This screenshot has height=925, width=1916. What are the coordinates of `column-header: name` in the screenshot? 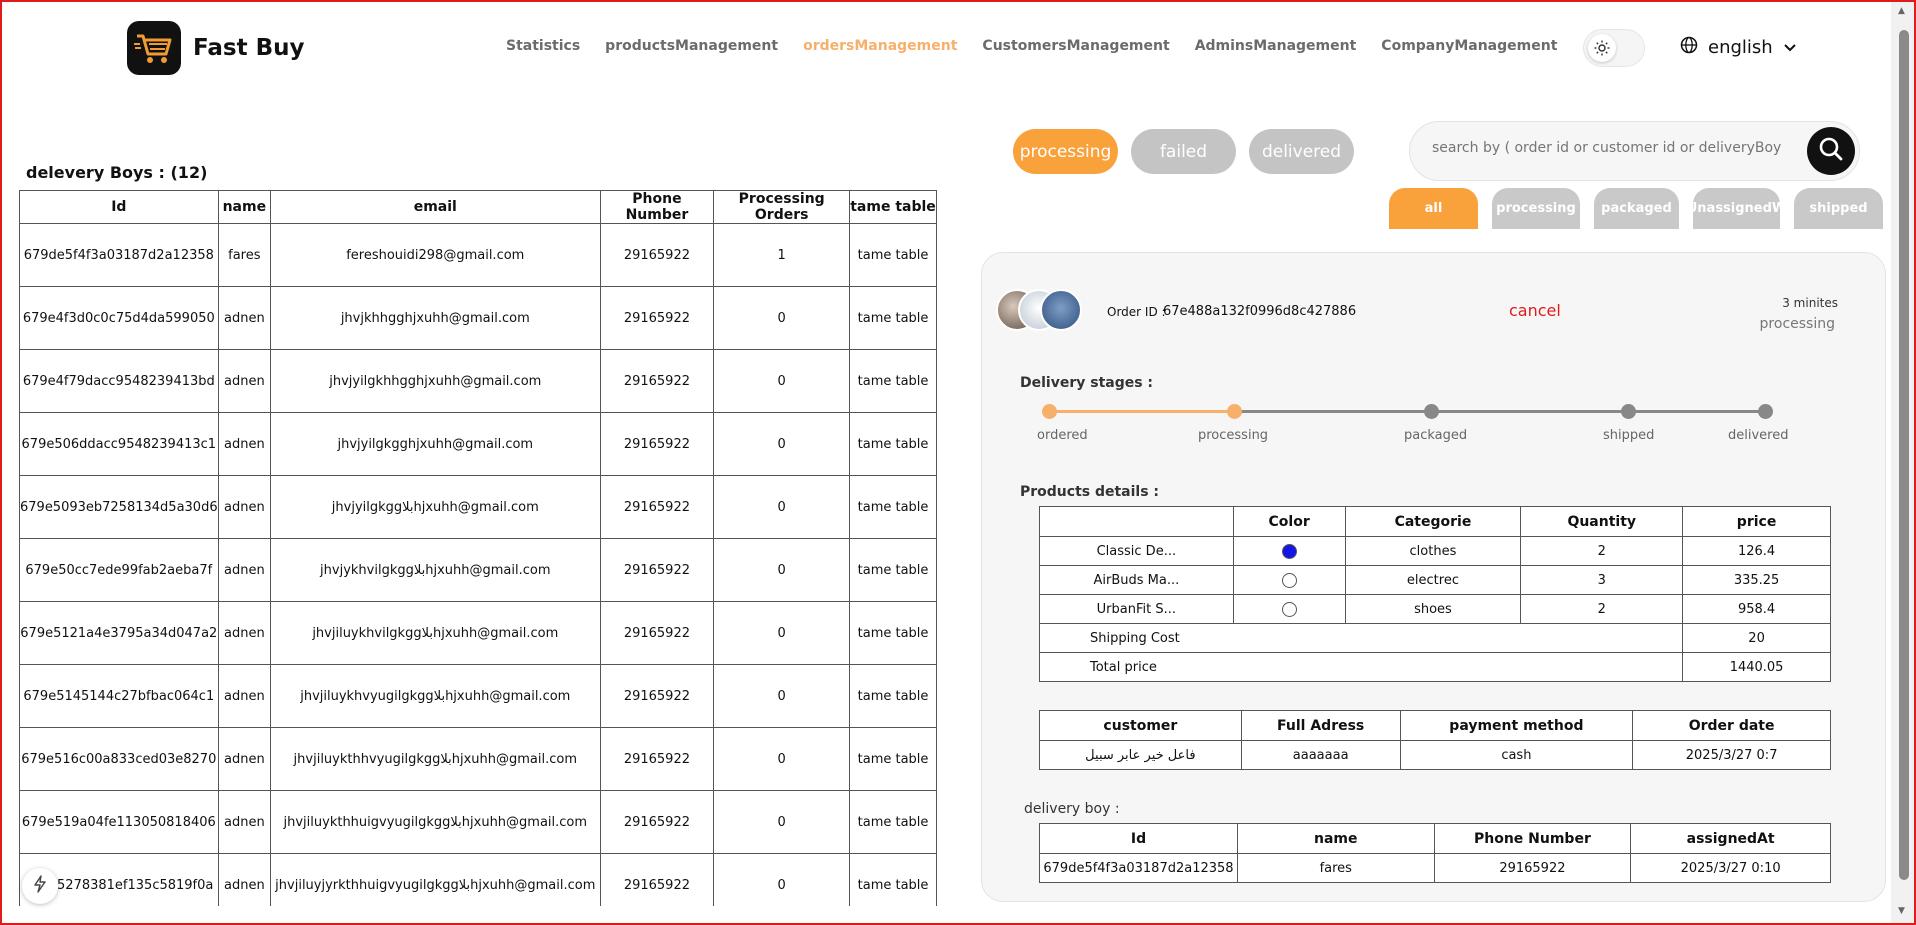 It's located at (244, 207).